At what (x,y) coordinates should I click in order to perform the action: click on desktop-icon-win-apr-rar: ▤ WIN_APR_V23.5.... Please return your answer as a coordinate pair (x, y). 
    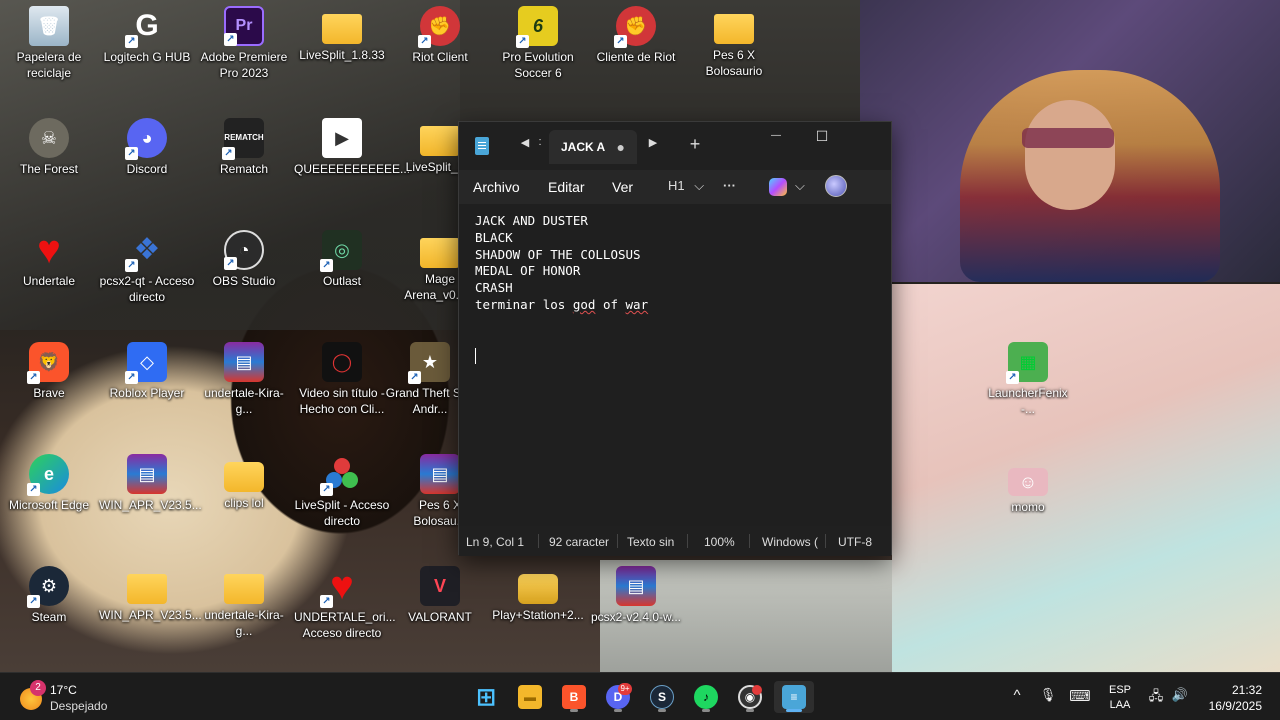
    Looking at the image, I should click on (150, 483).